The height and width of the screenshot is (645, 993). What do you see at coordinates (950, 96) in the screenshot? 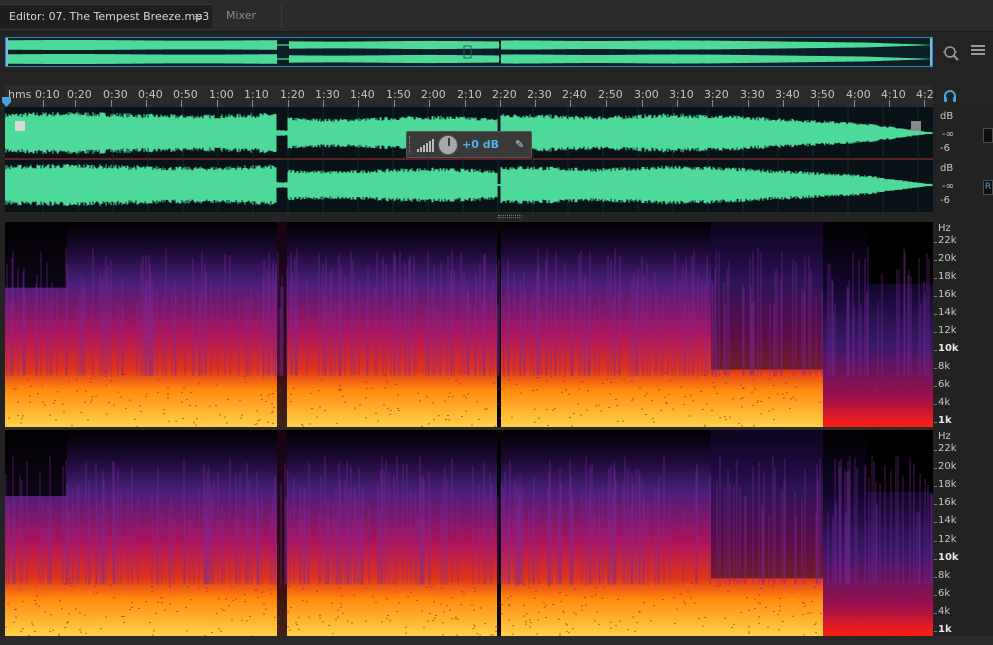
I see `headphones-icon` at bounding box center [950, 96].